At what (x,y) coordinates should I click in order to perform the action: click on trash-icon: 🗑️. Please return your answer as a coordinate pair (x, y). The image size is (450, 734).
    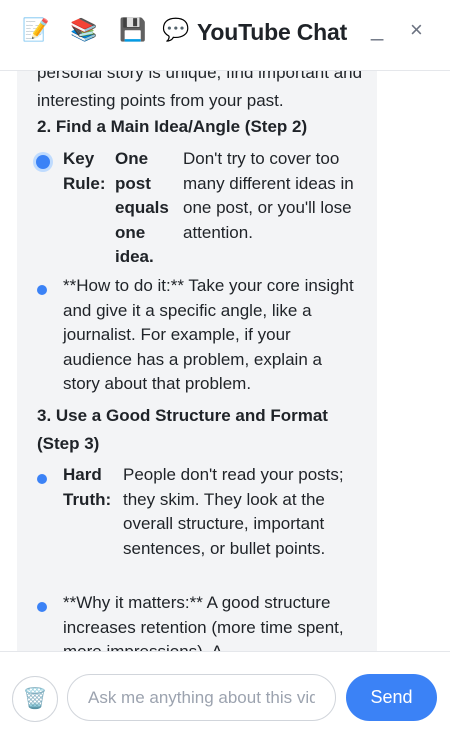
    Looking at the image, I should click on (35, 699).